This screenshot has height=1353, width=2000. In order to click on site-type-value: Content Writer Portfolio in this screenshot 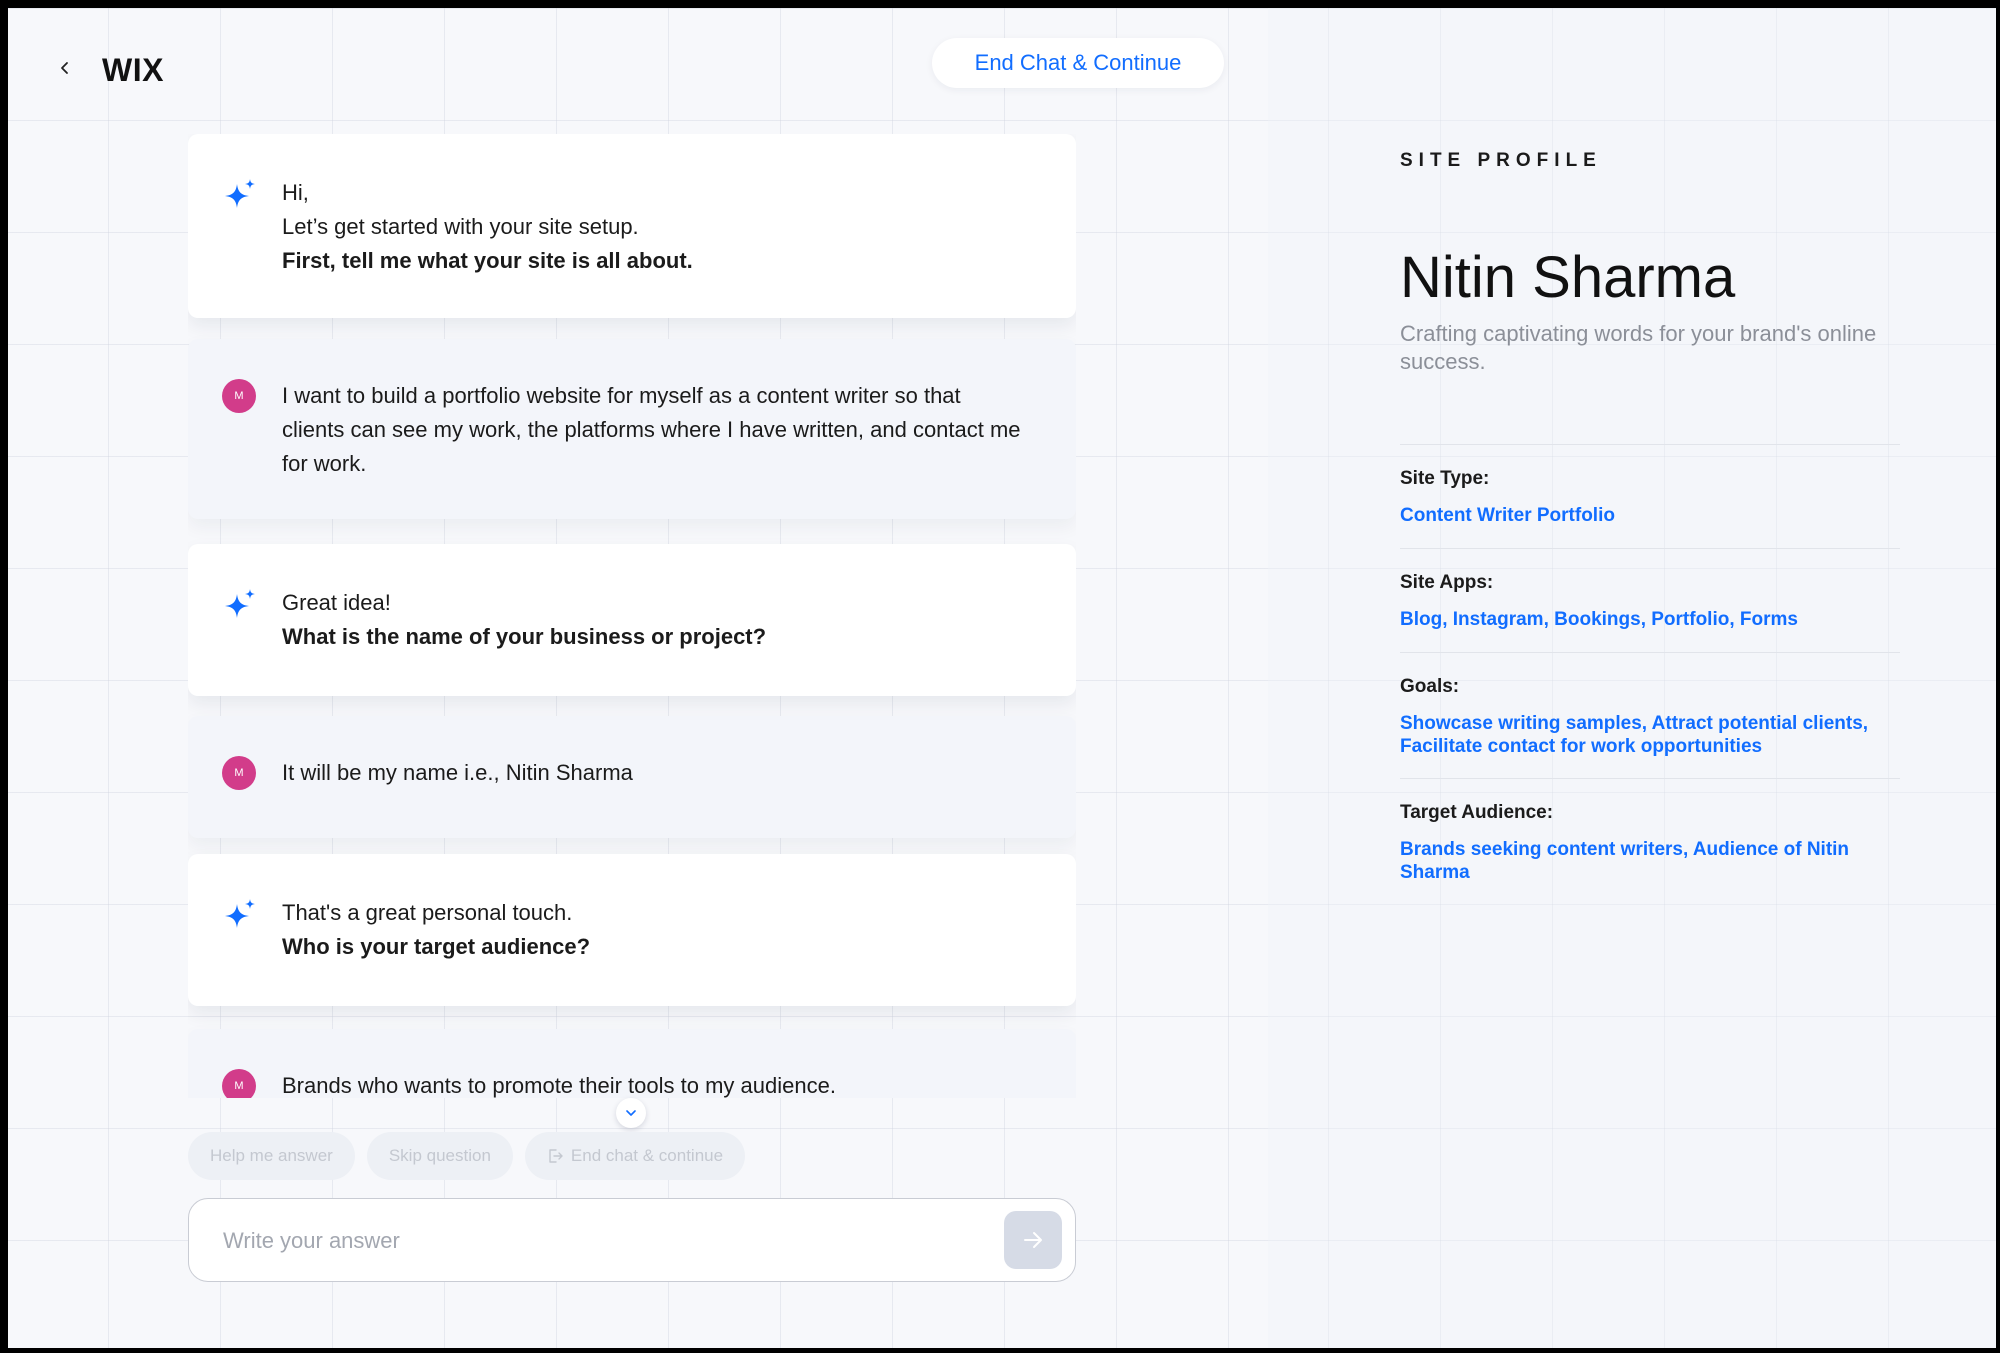, I will do `click(1650, 515)`.